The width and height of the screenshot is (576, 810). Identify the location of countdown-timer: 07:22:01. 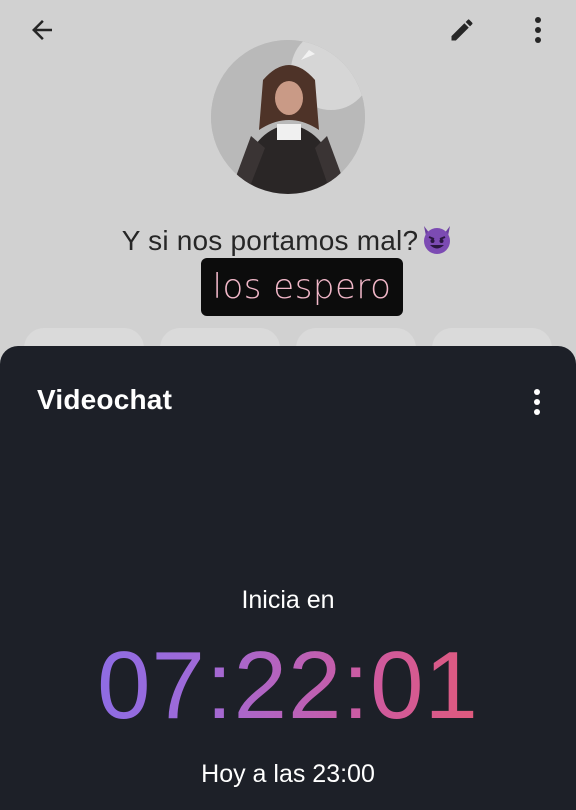
(288, 686).